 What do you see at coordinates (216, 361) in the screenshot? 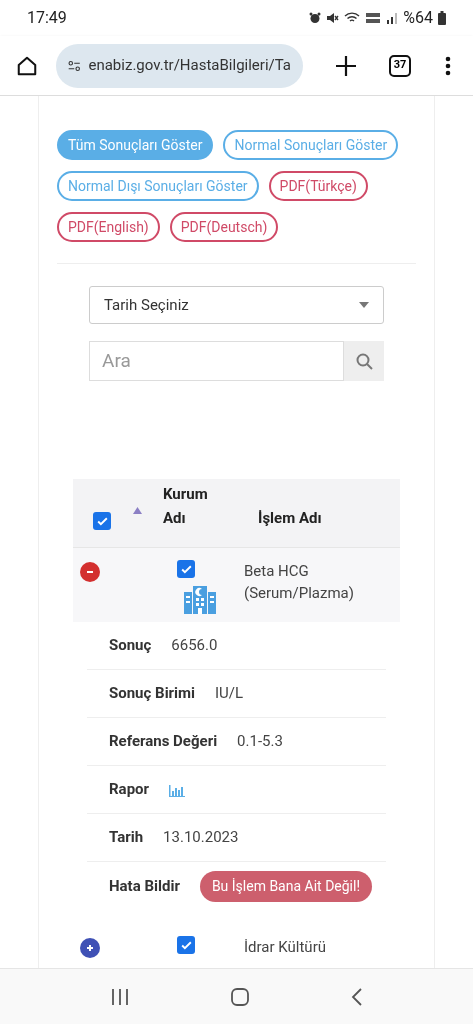
I see `search-field: Ara` at bounding box center [216, 361].